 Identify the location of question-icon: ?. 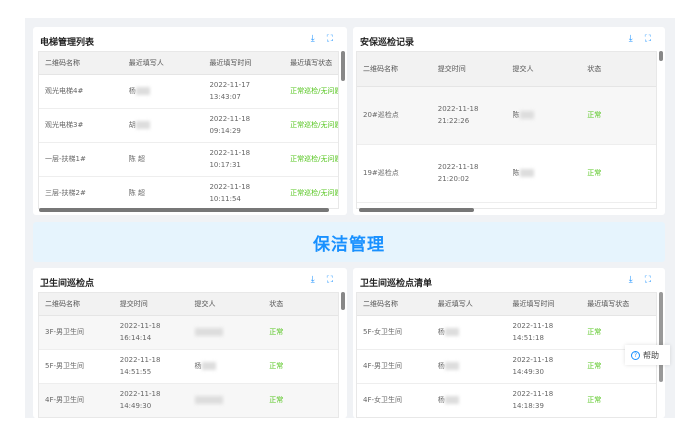
(635, 355).